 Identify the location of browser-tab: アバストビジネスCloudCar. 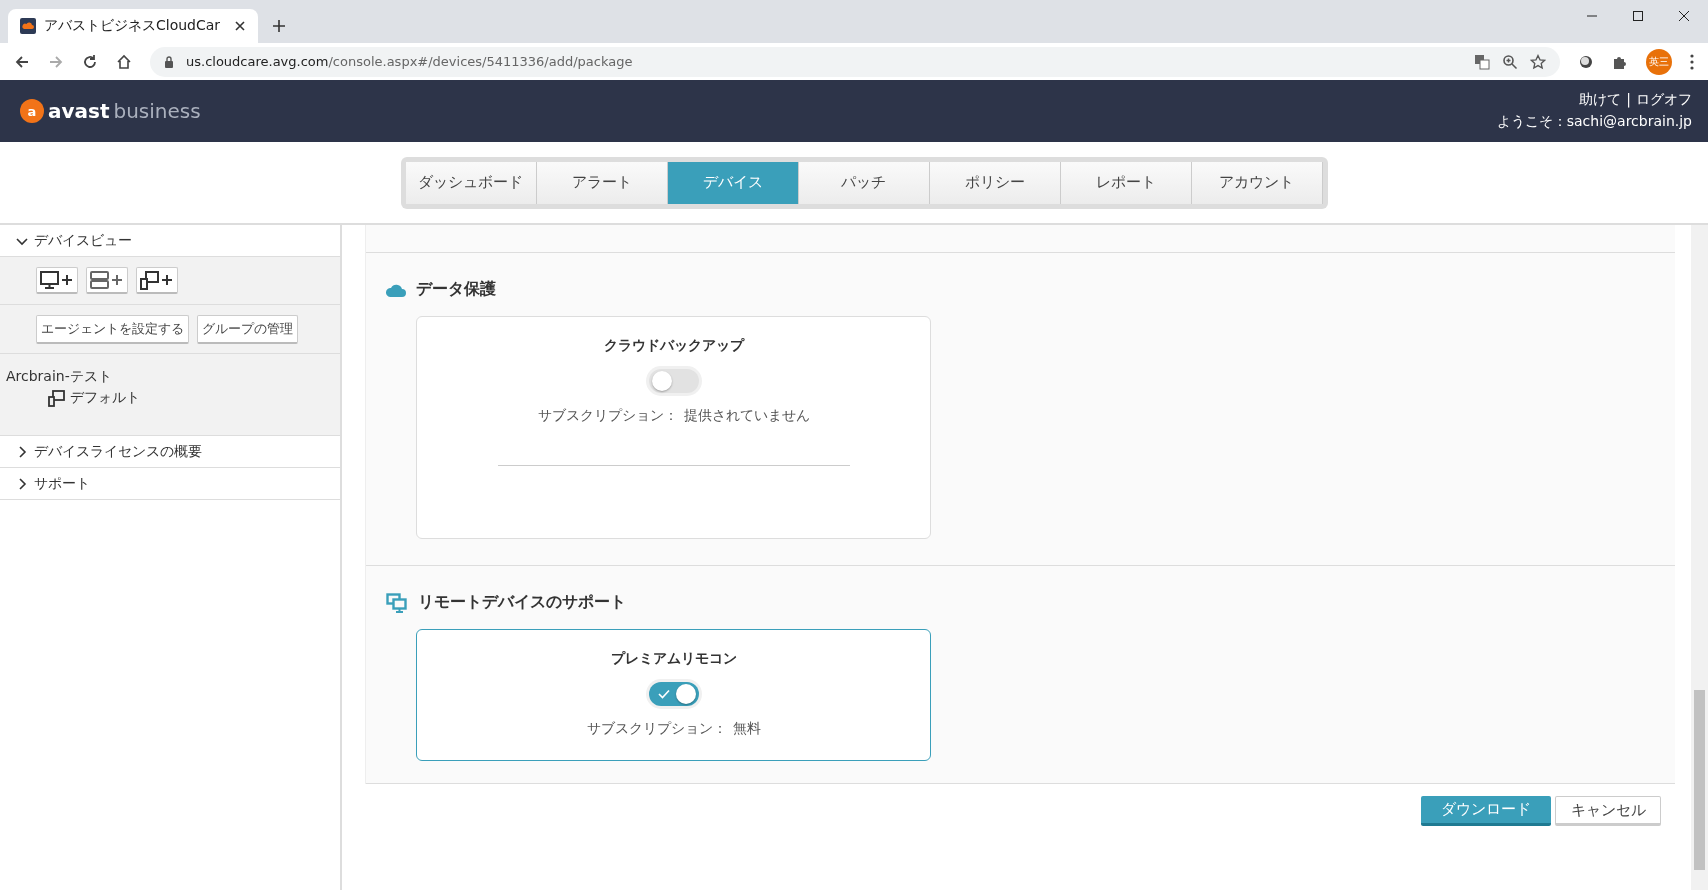
(133, 26).